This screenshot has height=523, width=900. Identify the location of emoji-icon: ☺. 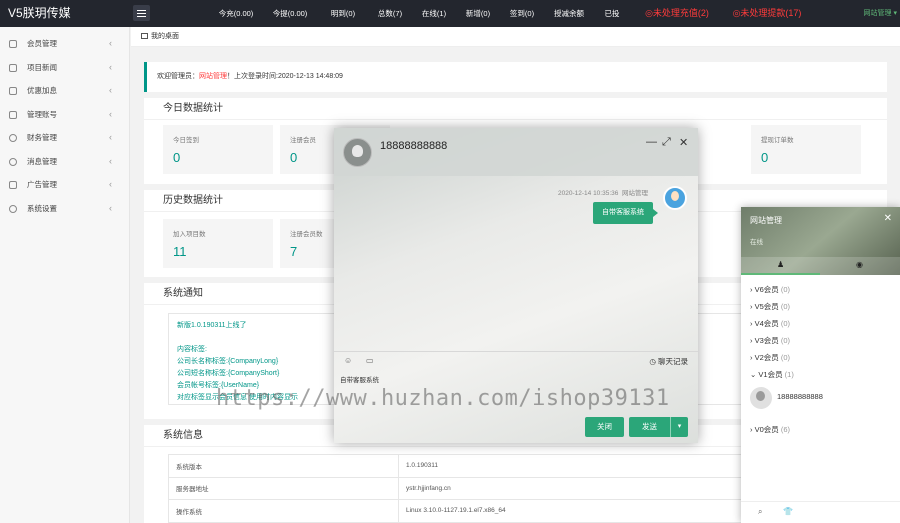
(348, 360).